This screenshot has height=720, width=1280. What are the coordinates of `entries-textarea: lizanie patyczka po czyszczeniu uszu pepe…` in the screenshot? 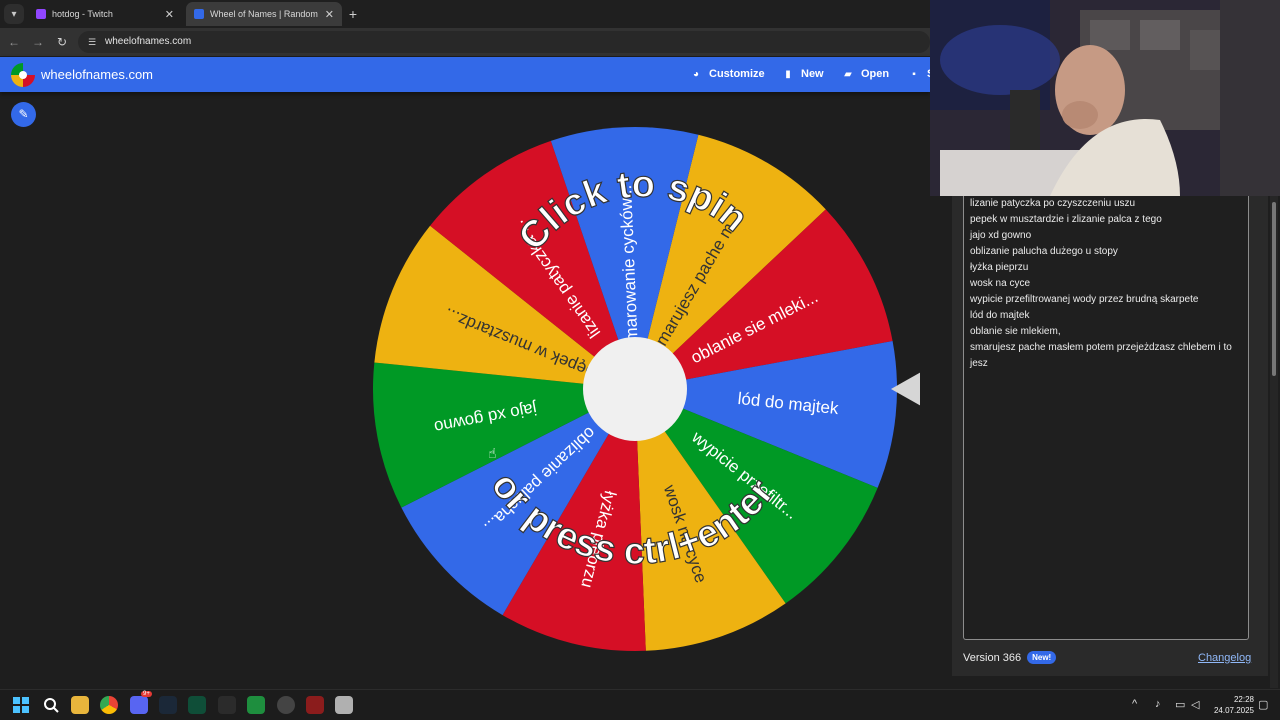 It's located at (1106, 418).